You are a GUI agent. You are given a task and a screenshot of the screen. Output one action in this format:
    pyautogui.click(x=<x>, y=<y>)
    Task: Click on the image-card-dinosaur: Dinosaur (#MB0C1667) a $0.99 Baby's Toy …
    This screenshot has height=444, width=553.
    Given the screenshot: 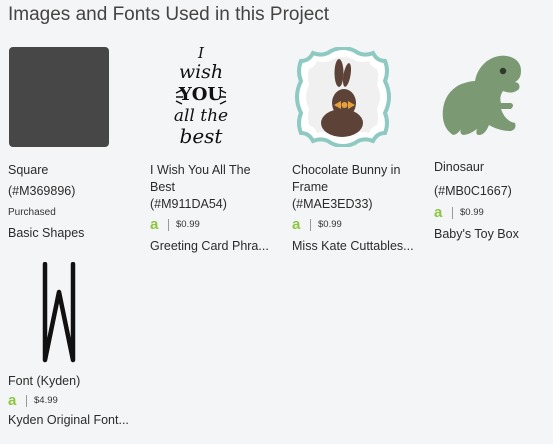 What is the action you would take?
    pyautogui.click(x=493, y=144)
    